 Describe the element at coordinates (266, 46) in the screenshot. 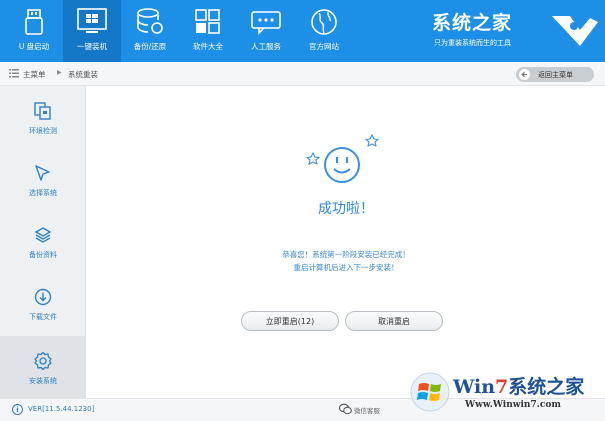

I see `nav-support-label: 人工服务` at that location.